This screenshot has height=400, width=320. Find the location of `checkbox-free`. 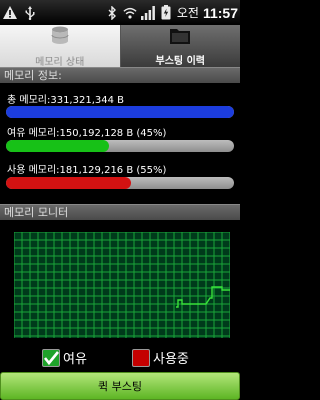

checkbox-free is located at coordinates (51, 357).